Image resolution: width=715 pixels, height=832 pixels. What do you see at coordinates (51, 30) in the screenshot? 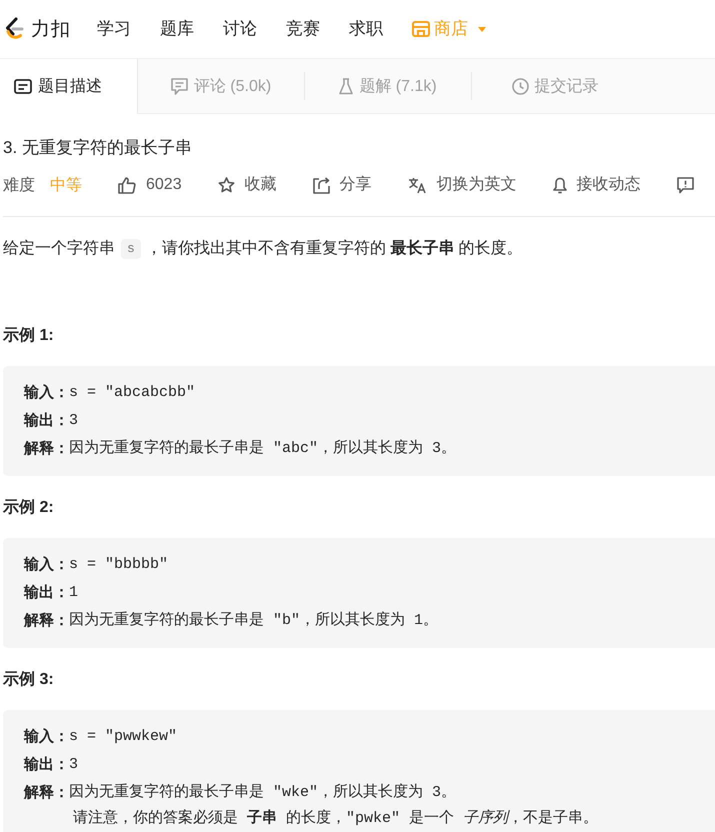
I see `brand-name: 力扣` at bounding box center [51, 30].